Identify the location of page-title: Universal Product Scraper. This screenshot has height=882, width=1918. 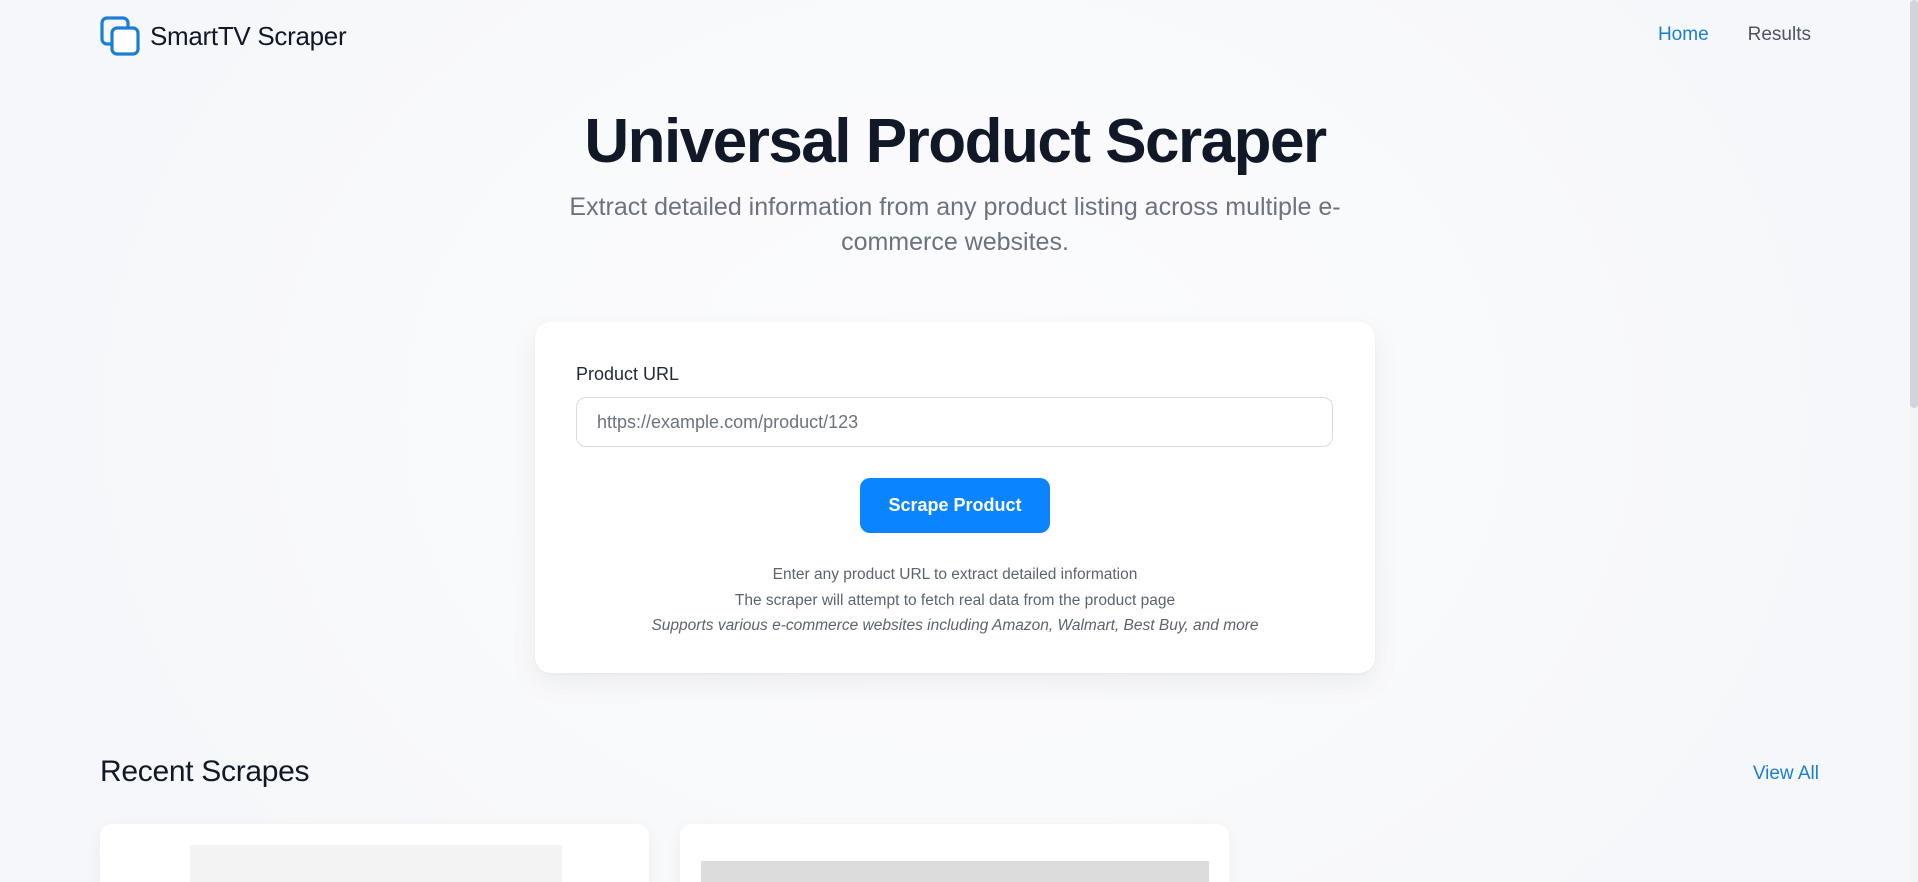
(955, 141).